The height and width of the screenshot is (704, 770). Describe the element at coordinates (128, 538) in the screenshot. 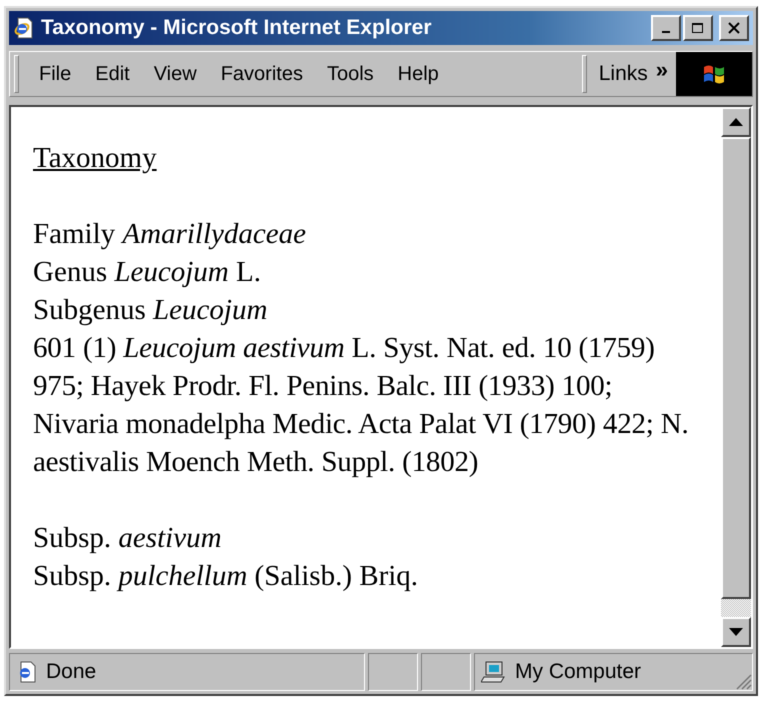

I see `subspecies-line: Subsp. aestivum` at that location.